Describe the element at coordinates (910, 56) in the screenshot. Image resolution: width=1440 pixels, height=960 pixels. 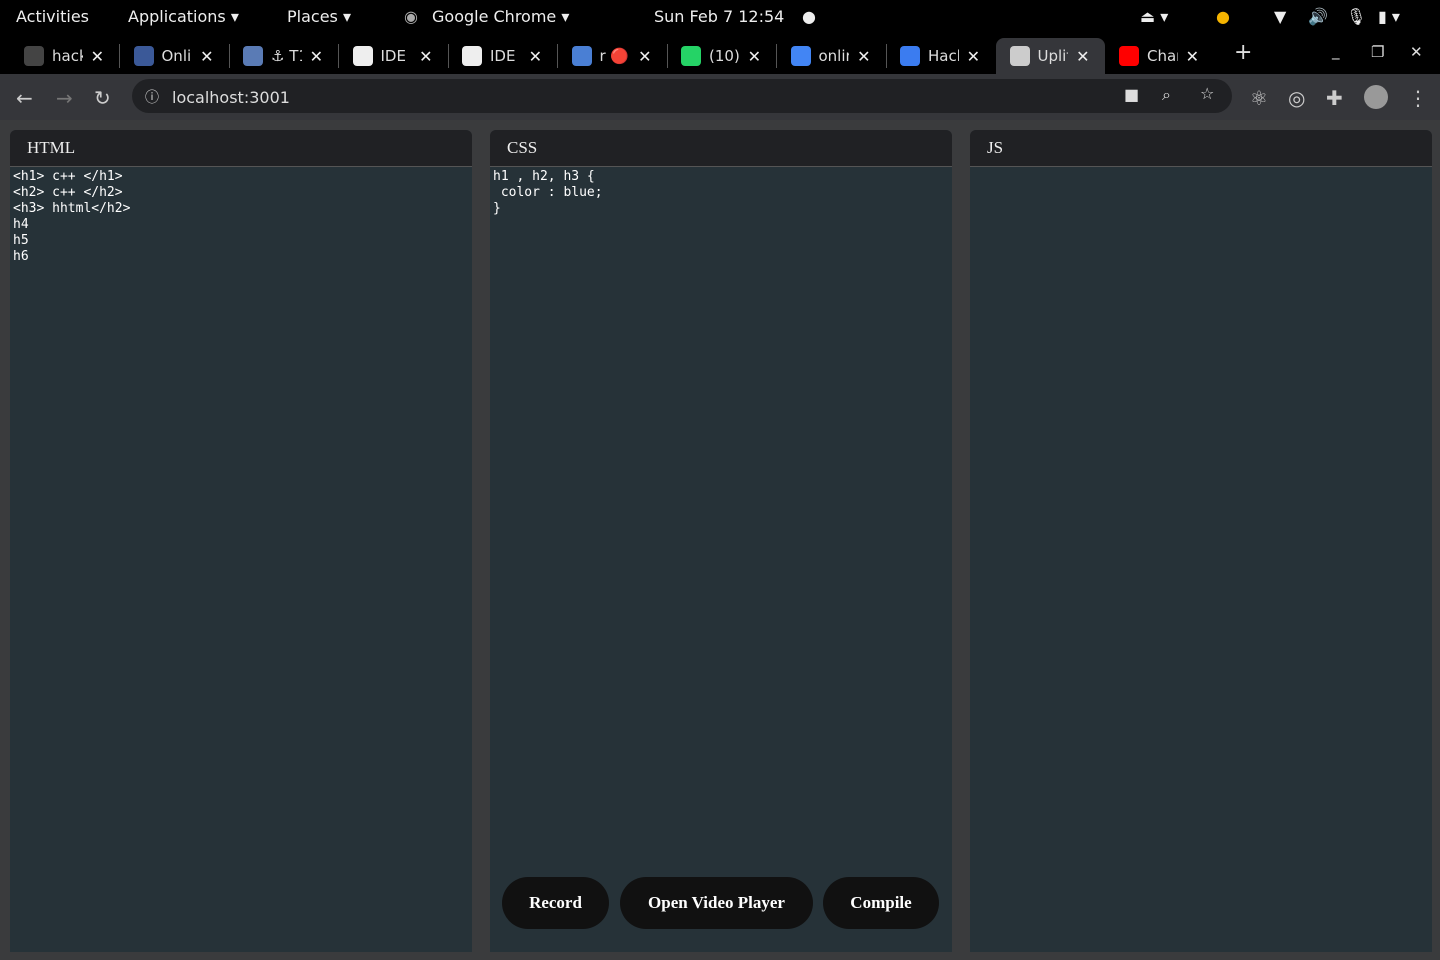
I see `hack-icon` at that location.